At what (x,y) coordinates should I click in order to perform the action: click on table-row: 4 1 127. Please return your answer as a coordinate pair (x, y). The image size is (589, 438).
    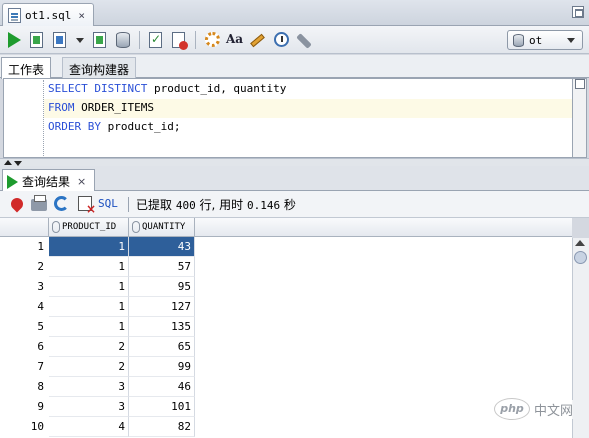
    Looking at the image, I should click on (286, 307).